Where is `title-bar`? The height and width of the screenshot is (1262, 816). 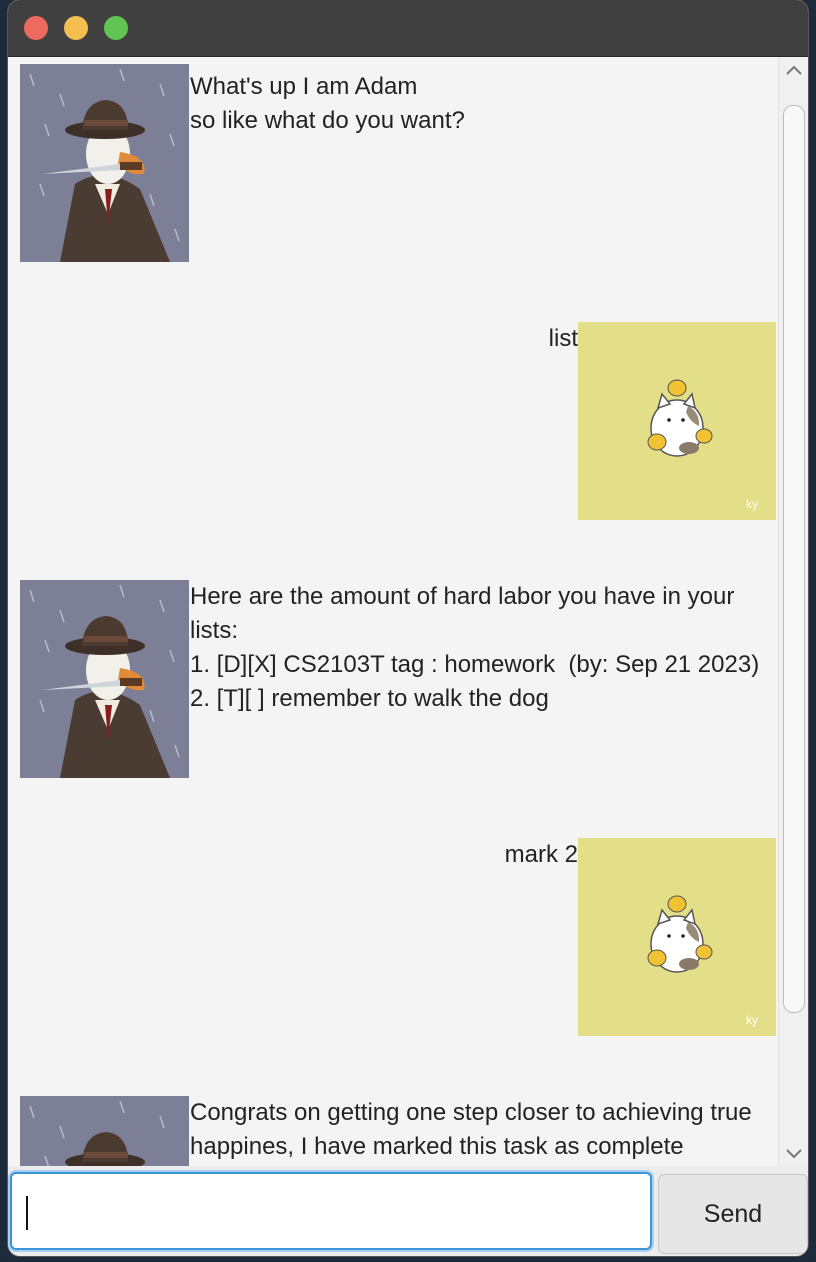 title-bar is located at coordinates (408, 28).